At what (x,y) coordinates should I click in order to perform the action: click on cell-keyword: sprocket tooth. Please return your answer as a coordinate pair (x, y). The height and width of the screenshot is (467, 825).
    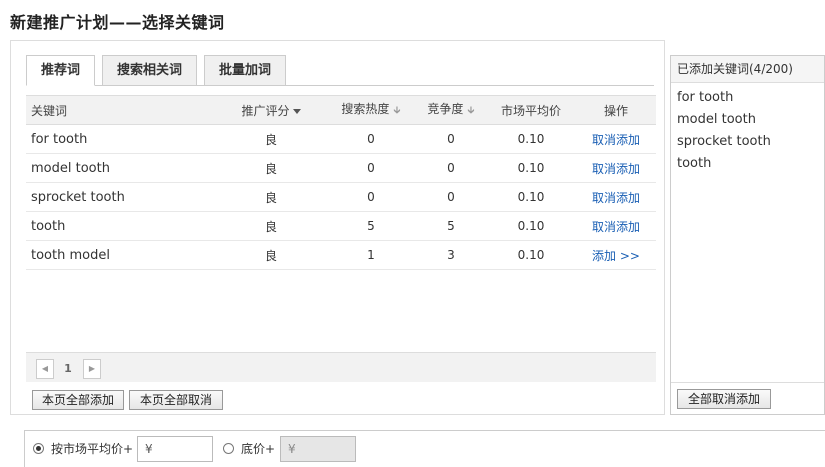
    Looking at the image, I should click on (121, 197).